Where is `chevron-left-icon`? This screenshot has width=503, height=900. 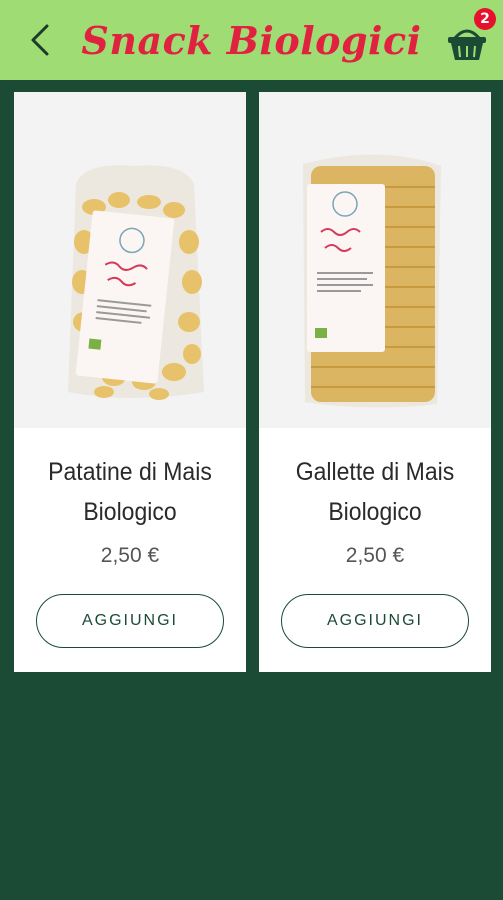 chevron-left-icon is located at coordinates (40, 40).